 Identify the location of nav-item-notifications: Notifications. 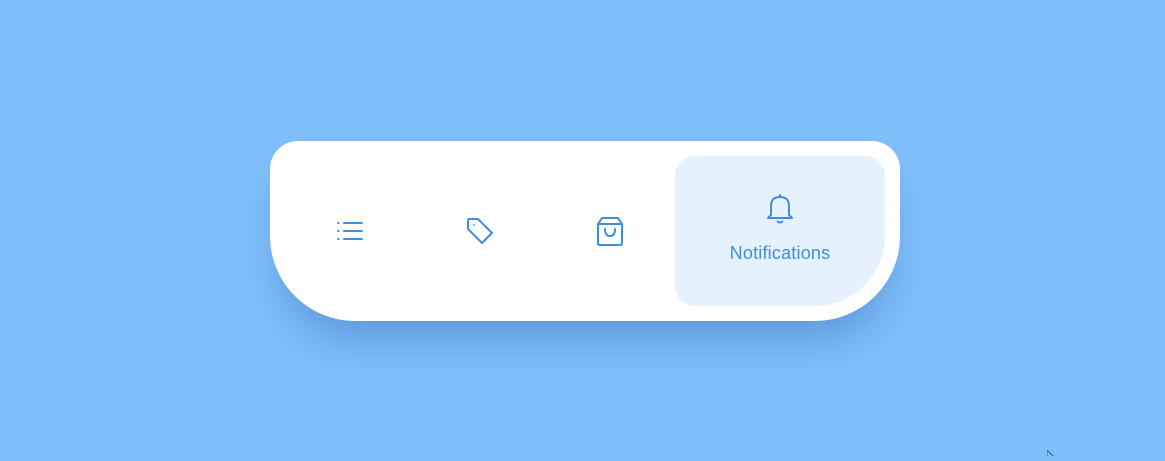
(780, 231).